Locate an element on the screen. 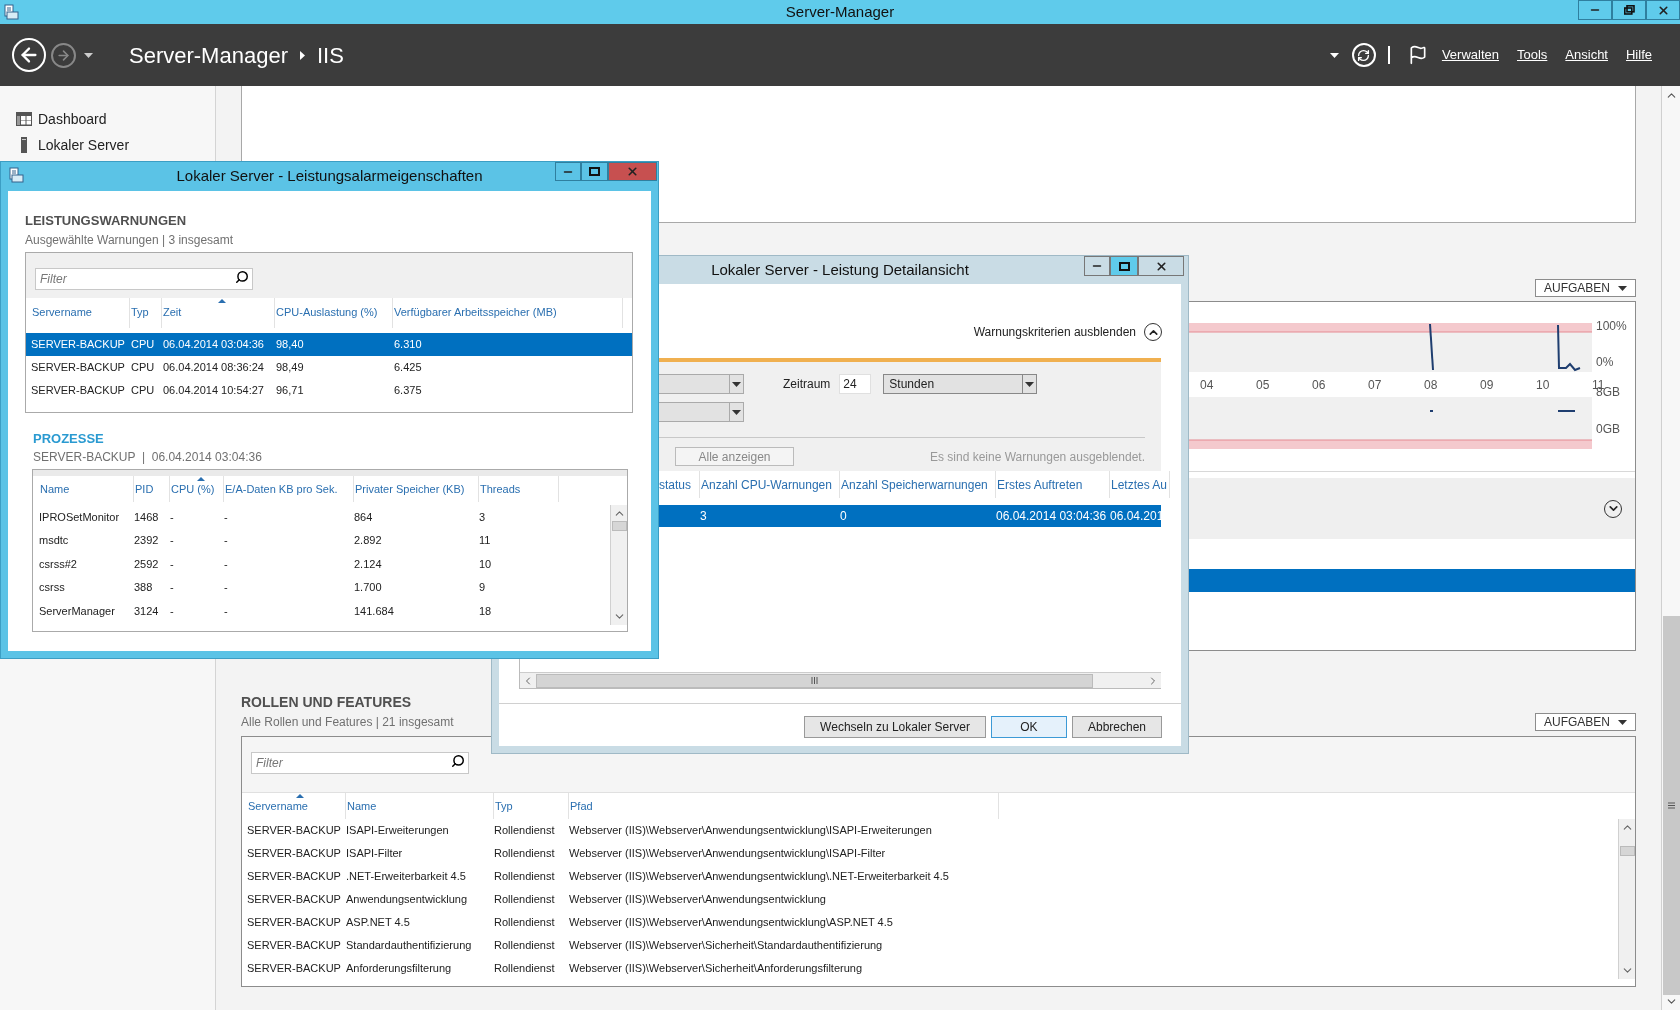 This screenshot has width=1680, height=1010. column-header: Anzahl Speicherwarnungen is located at coordinates (918, 484).